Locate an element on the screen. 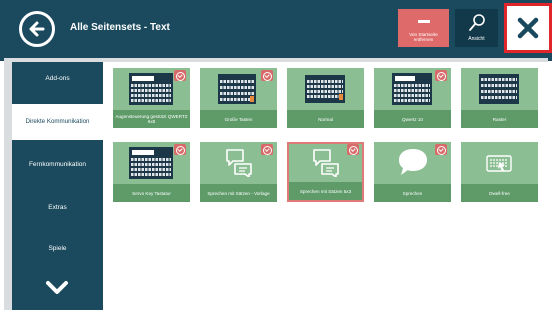 The height and width of the screenshot is (316, 552). page-set-tile: Große Tasten is located at coordinates (238, 98).